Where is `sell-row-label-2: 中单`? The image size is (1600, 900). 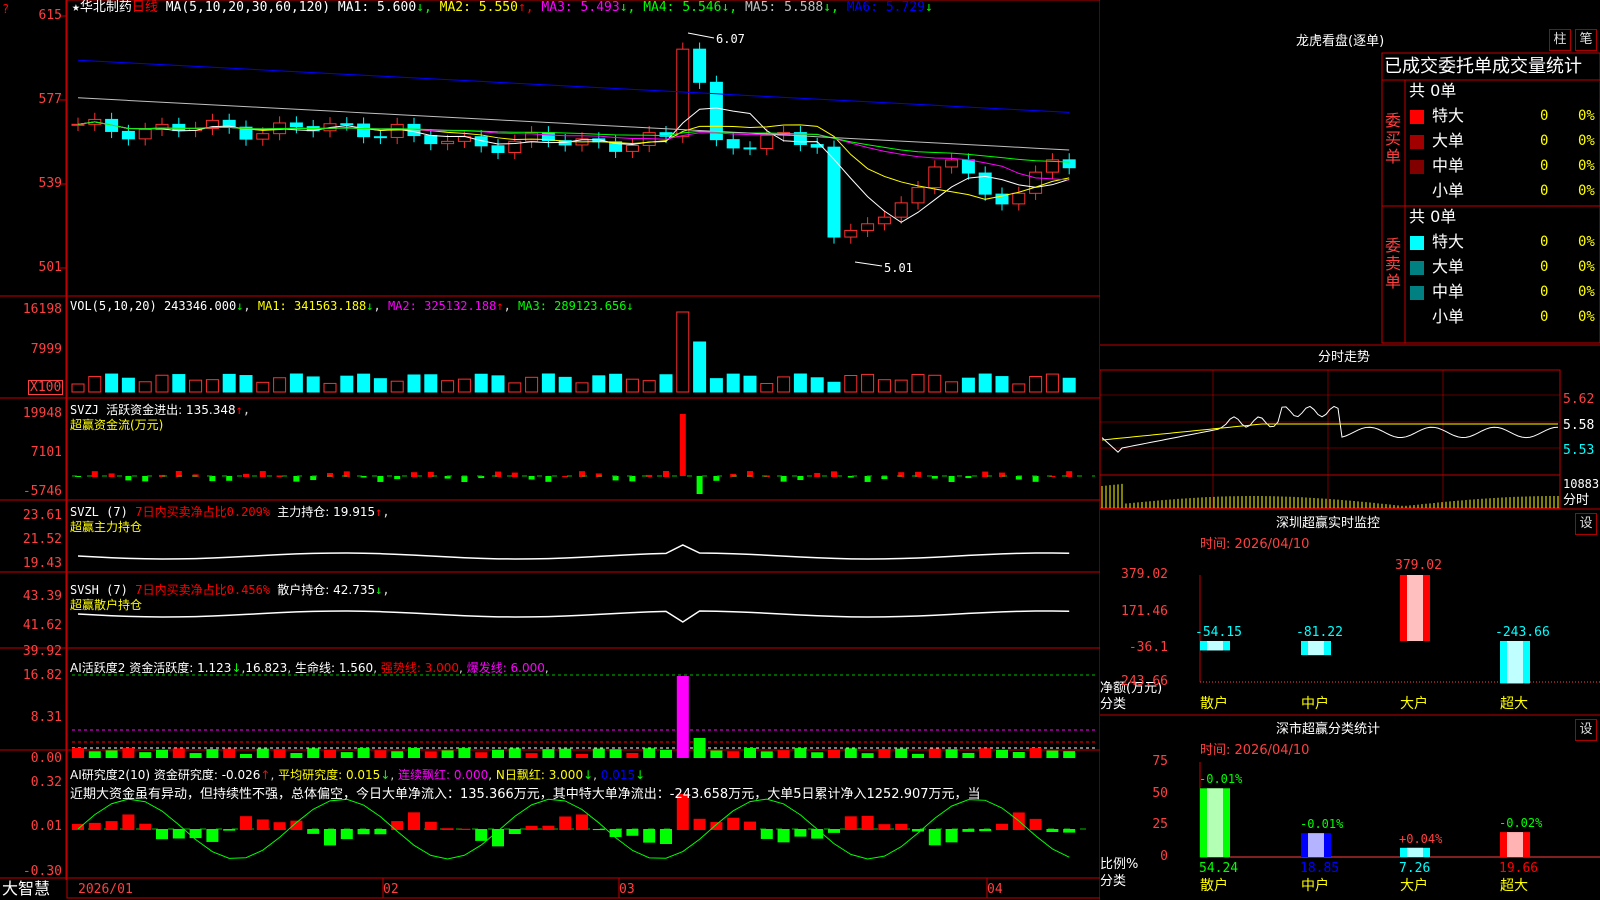
sell-row-label-2: 中单 is located at coordinates (1448, 291).